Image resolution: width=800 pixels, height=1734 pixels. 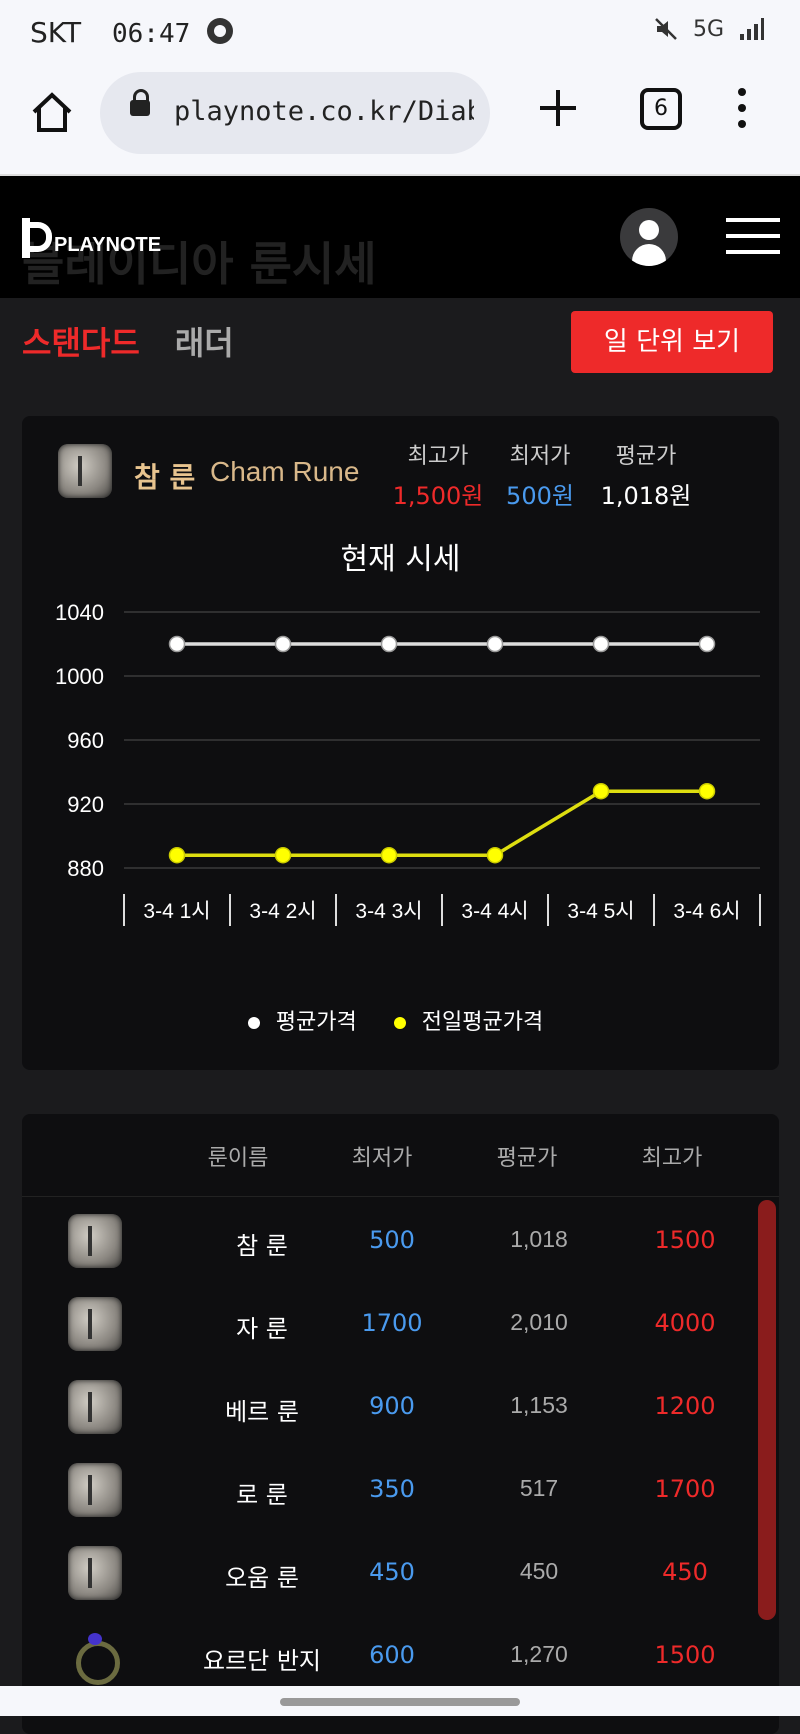 What do you see at coordinates (324, 111) in the screenshot?
I see `url-text: playnote.co.kr/Diablo/Ru` at bounding box center [324, 111].